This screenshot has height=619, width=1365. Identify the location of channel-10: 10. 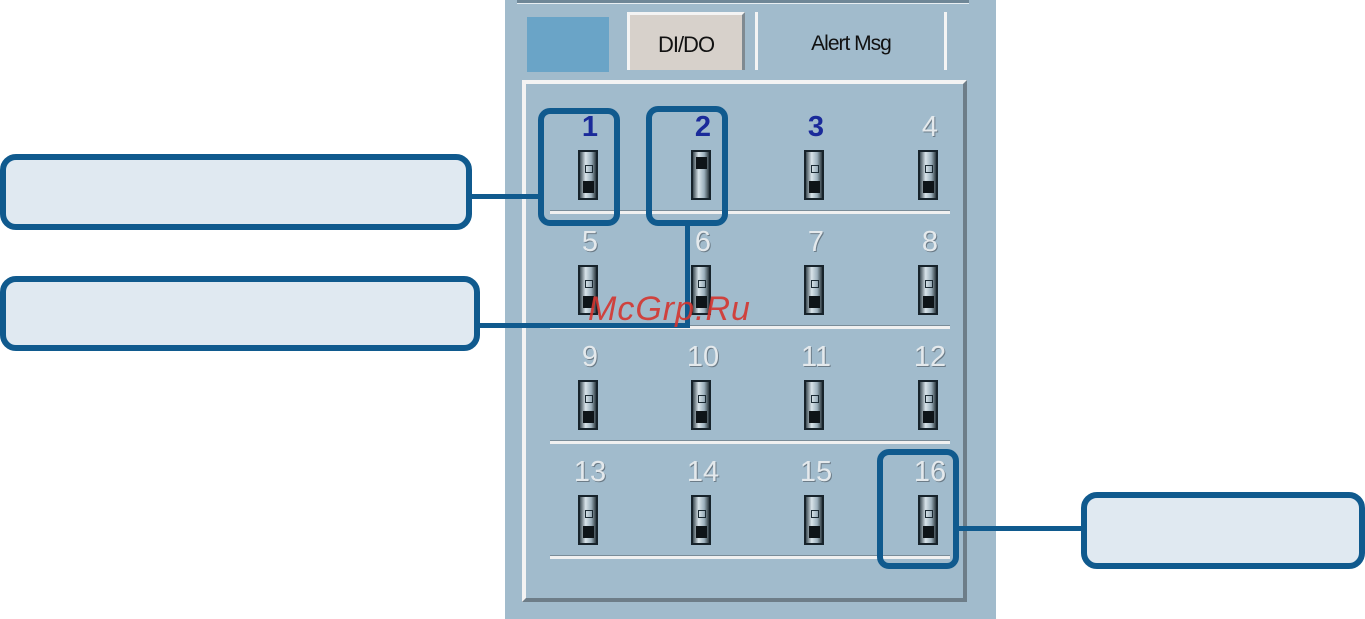
(703, 386).